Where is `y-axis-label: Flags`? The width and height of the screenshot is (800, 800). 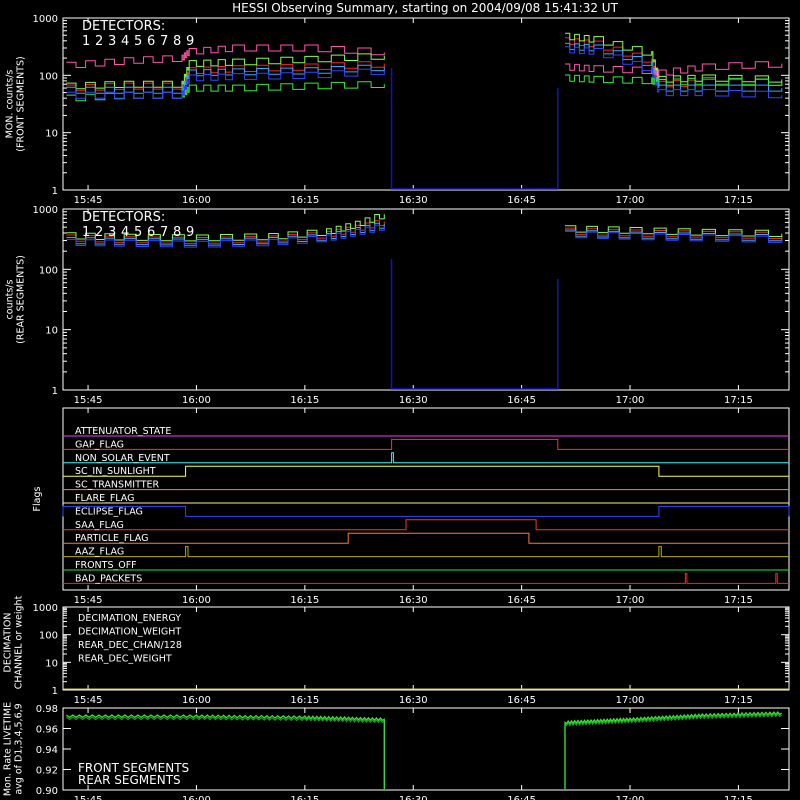
y-axis-label: Flags is located at coordinates (37, 498).